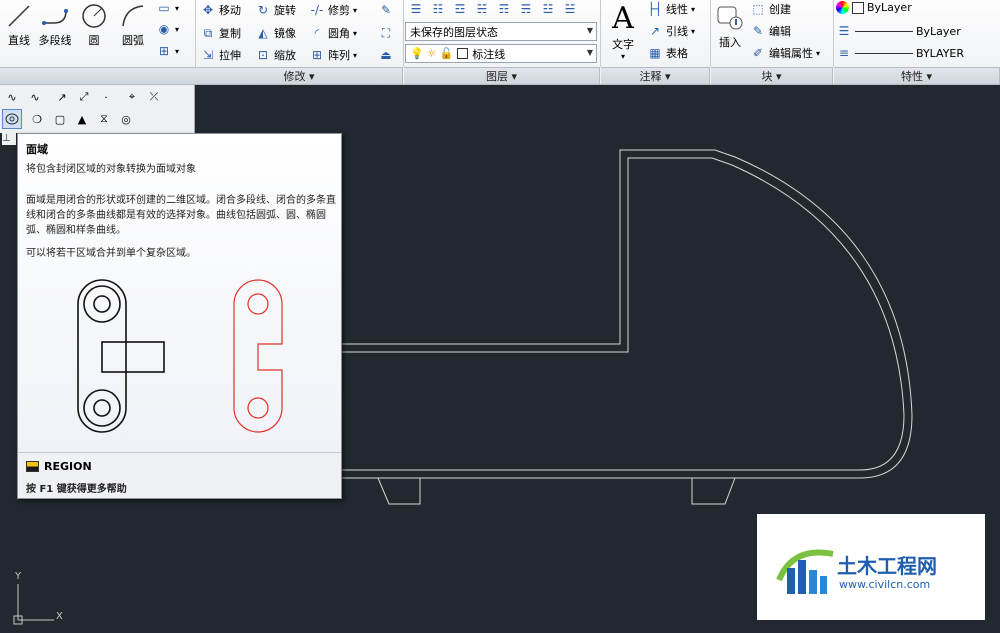 This screenshot has height=633, width=1000. I want to click on tooltip-help: 按 F1 键获得更多帮助, so click(76, 489).